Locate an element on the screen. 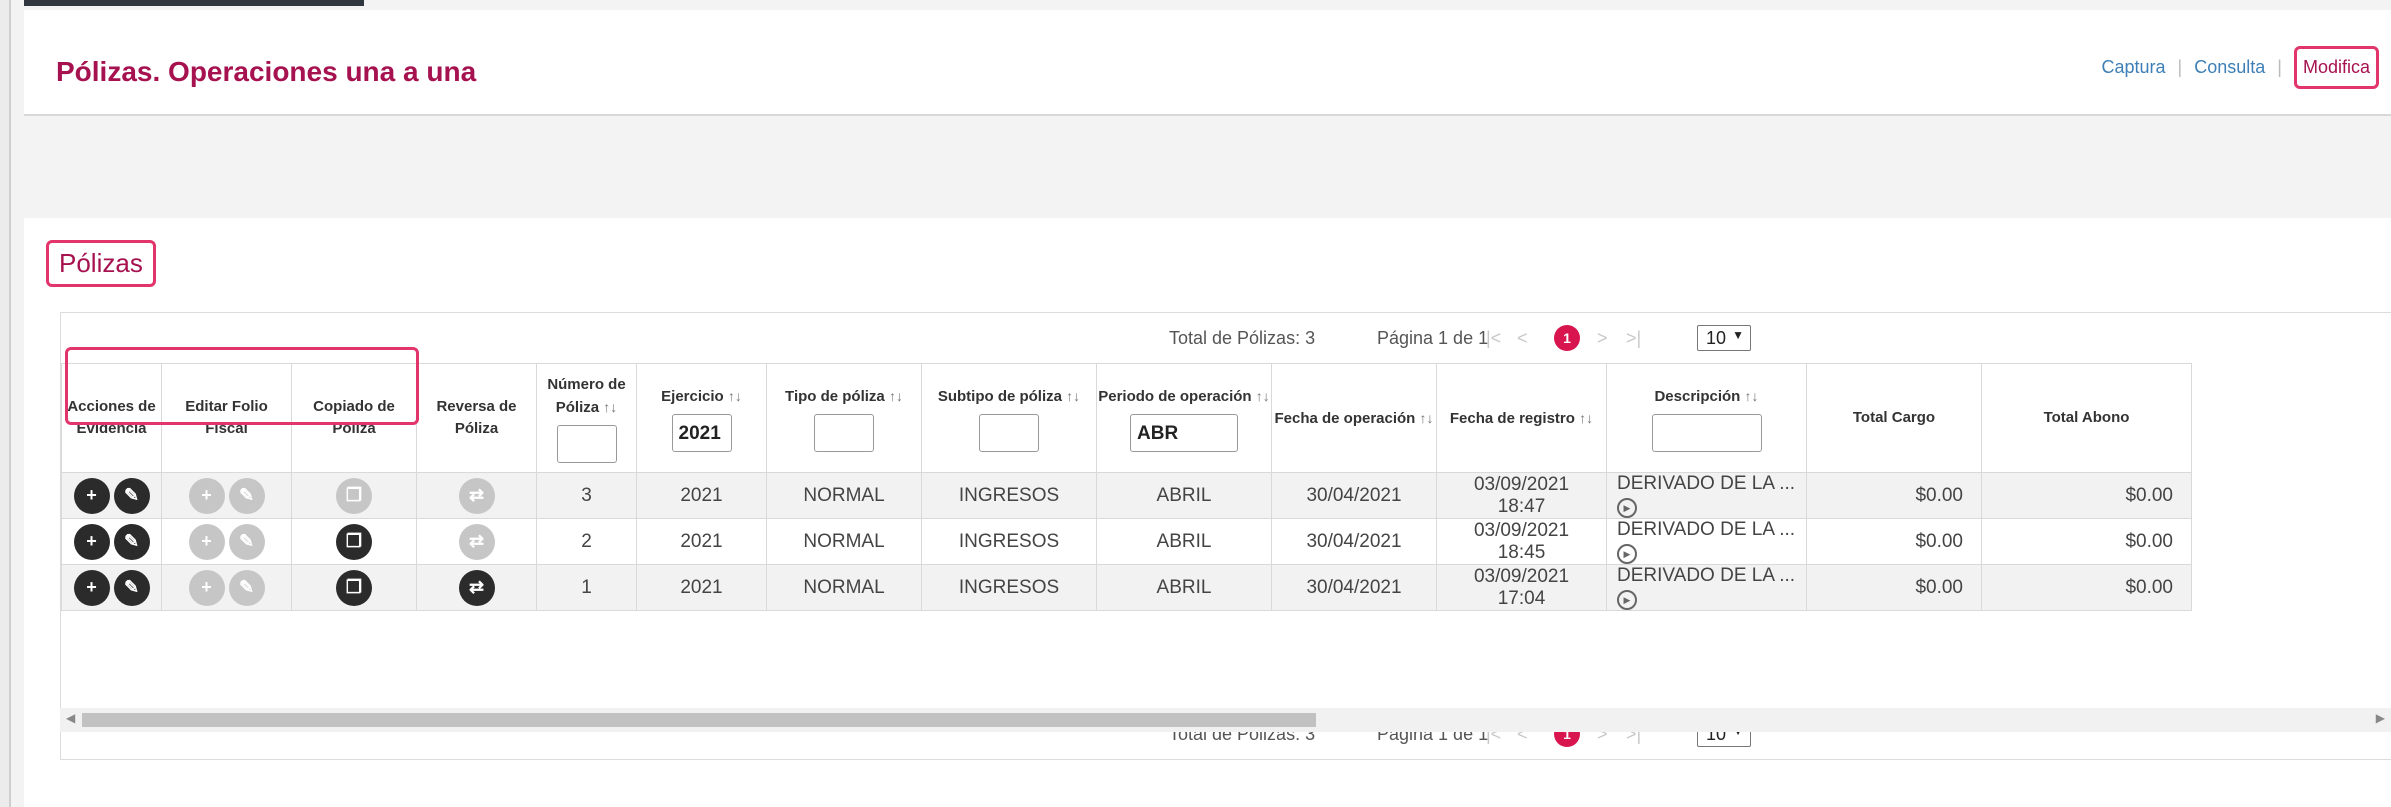  col-fecha-registro-label: Fecha de registro is located at coordinates (1512, 418).